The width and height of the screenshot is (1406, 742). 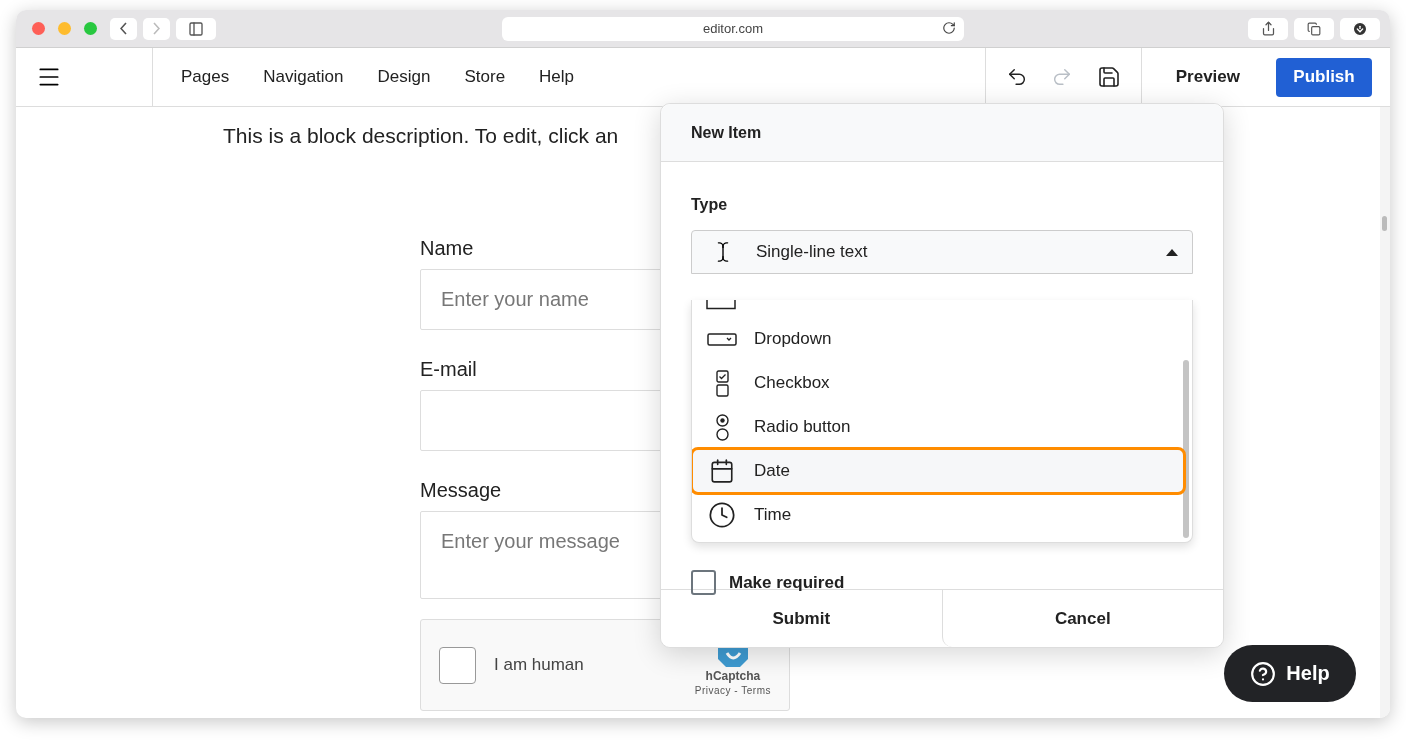 What do you see at coordinates (938, 427) in the screenshot?
I see `type-option: Radio button` at bounding box center [938, 427].